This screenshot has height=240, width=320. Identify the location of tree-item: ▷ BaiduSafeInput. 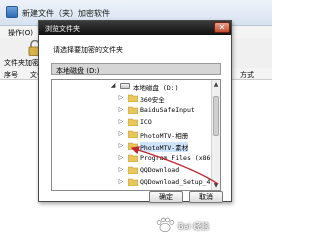
(131, 110).